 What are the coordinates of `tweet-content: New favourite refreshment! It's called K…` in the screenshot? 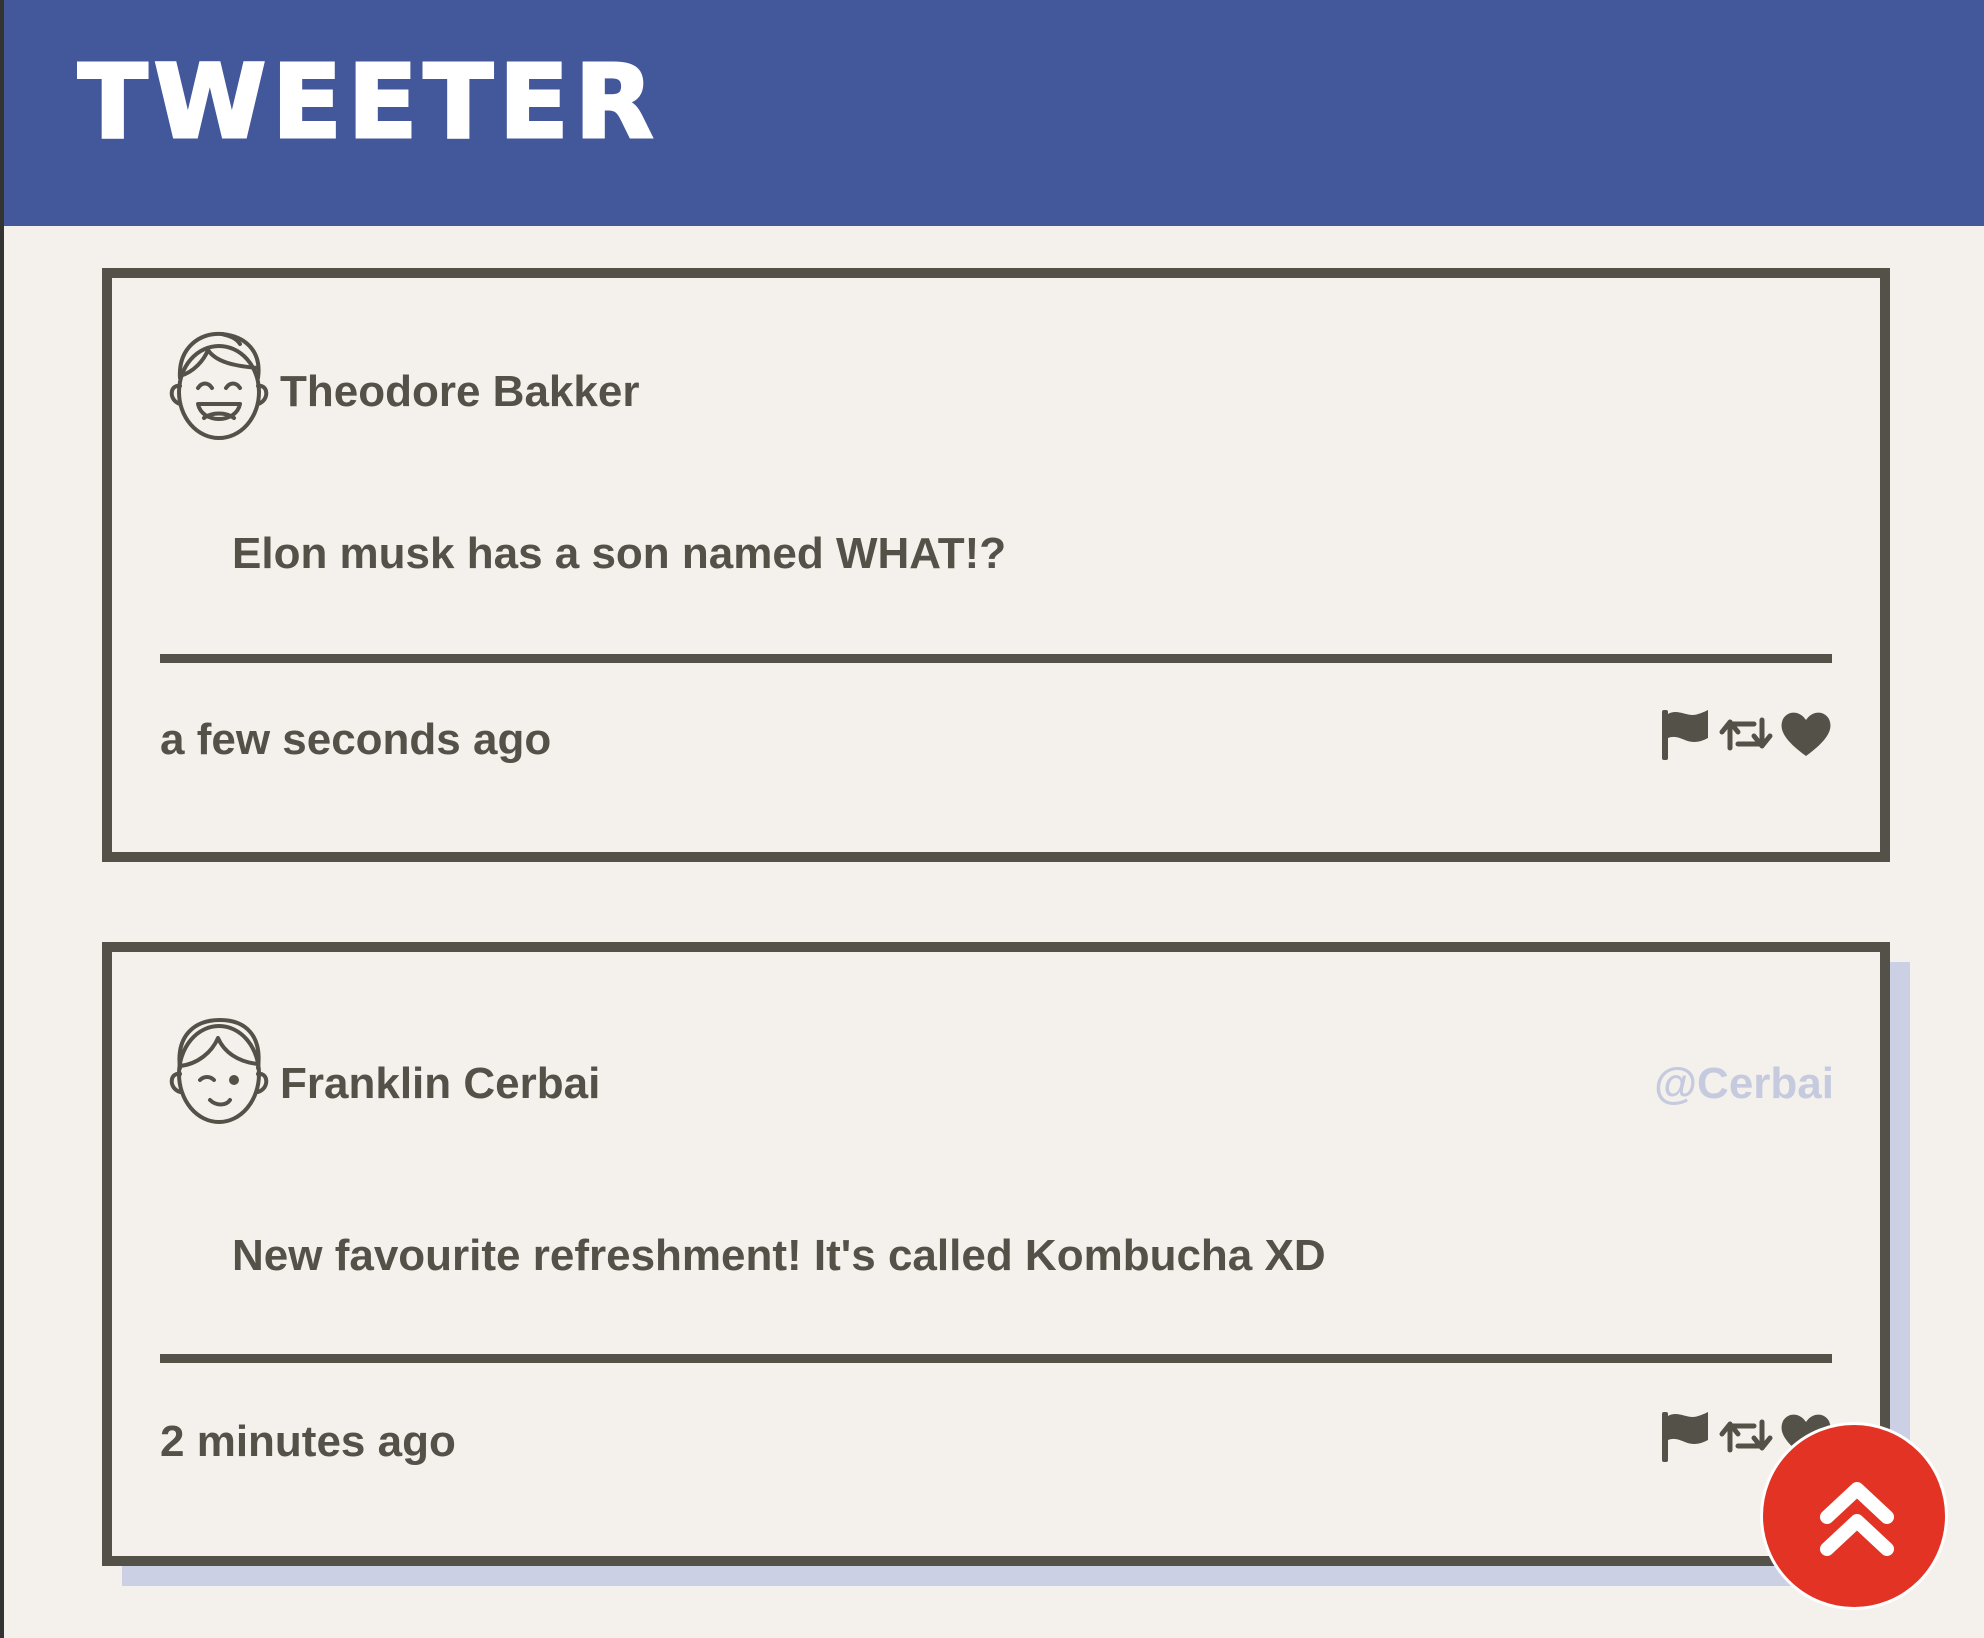 It's located at (779, 1255).